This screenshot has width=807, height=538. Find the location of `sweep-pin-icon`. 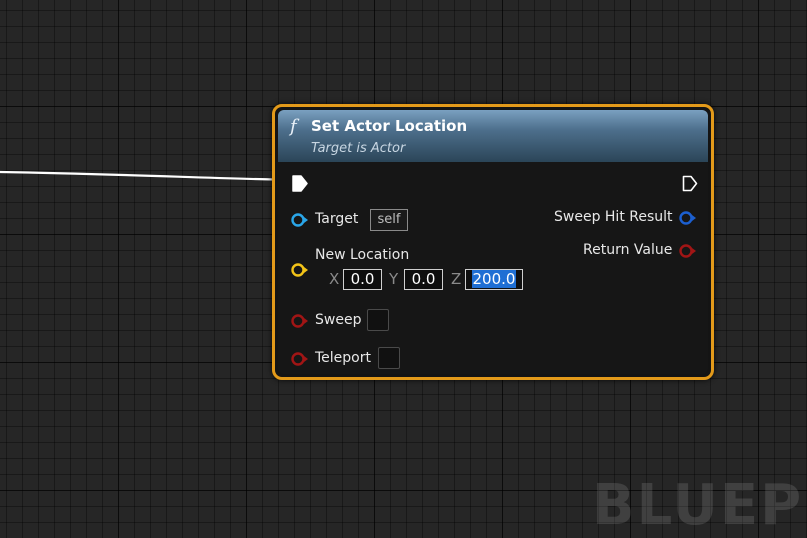

sweep-pin-icon is located at coordinates (300, 321).